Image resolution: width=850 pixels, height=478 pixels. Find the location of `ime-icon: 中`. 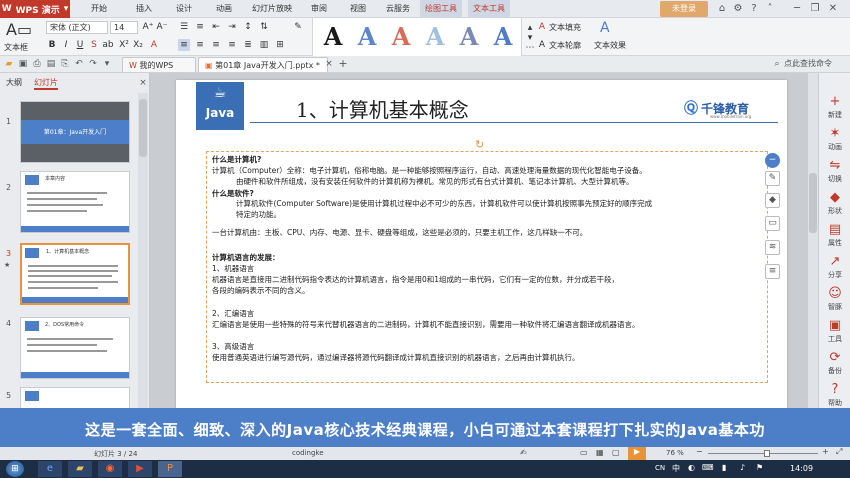

ime-icon: 中 is located at coordinates (676, 468).